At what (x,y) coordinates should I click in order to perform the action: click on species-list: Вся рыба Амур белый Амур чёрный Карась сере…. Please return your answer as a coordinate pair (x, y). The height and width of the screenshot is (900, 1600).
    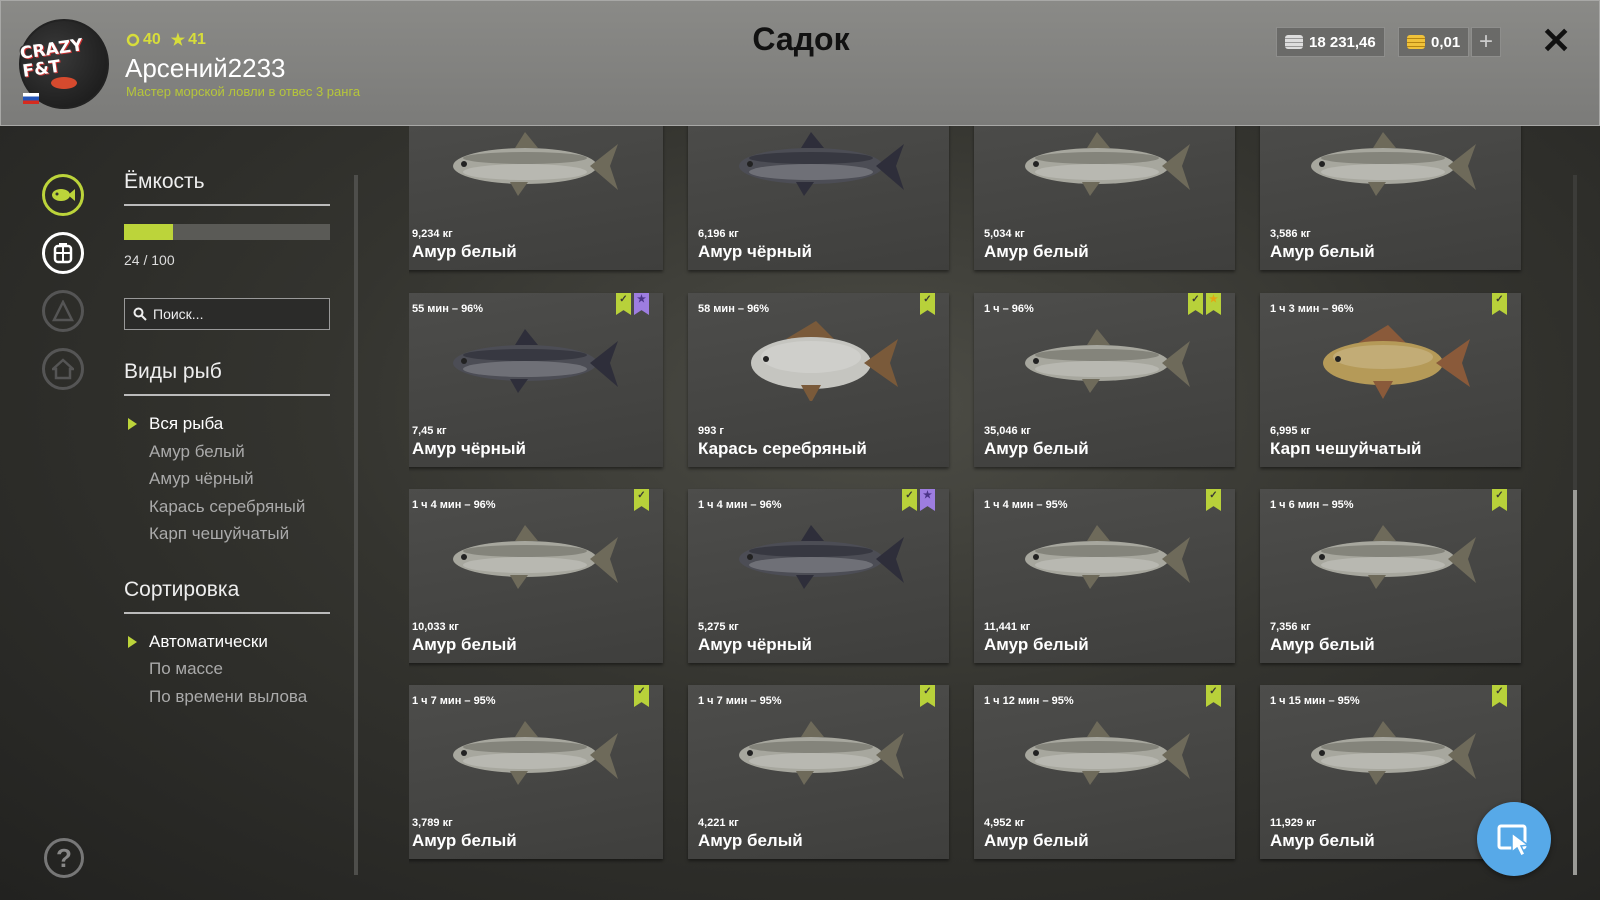
    Looking at the image, I should click on (227, 479).